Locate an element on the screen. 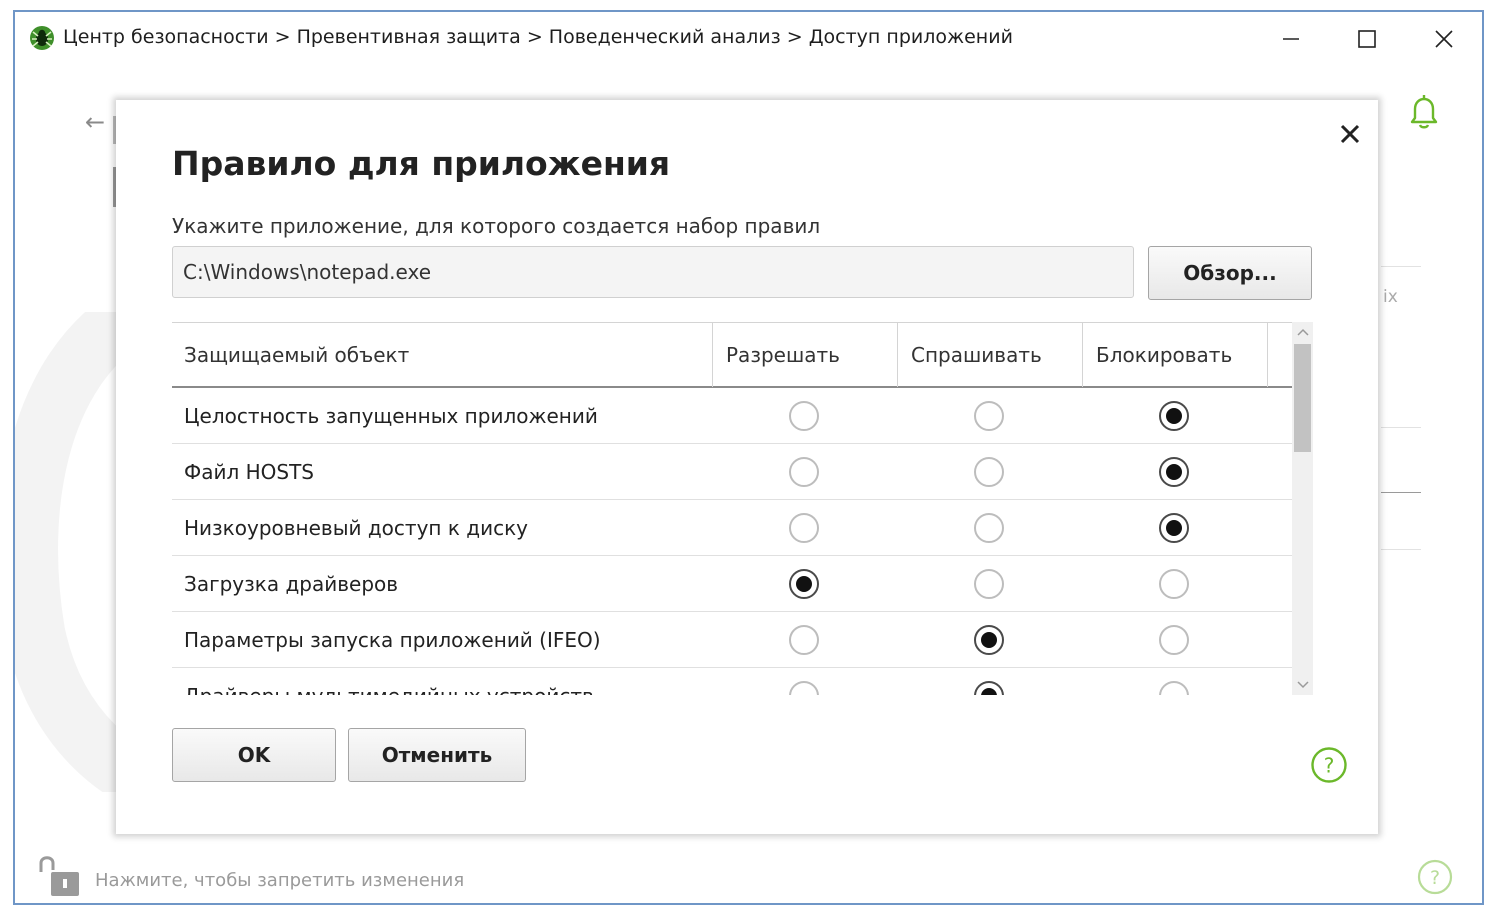  table-row: Низкоуровневый доступ к диску is located at coordinates (732, 528).